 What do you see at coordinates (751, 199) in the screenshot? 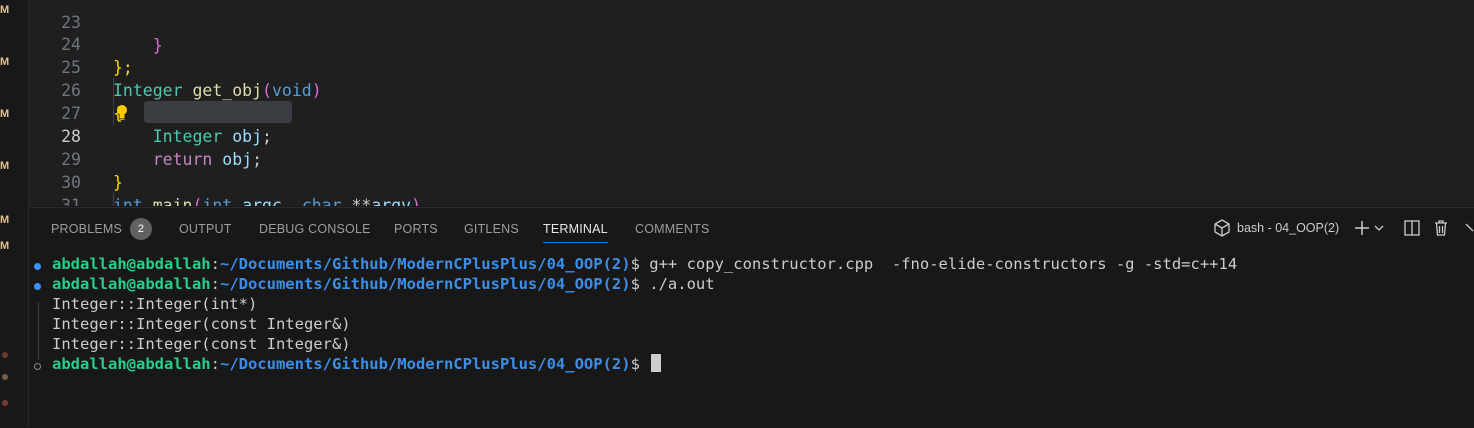
I see `code-line: 32 Integer i1(new int(5));` at bounding box center [751, 199].